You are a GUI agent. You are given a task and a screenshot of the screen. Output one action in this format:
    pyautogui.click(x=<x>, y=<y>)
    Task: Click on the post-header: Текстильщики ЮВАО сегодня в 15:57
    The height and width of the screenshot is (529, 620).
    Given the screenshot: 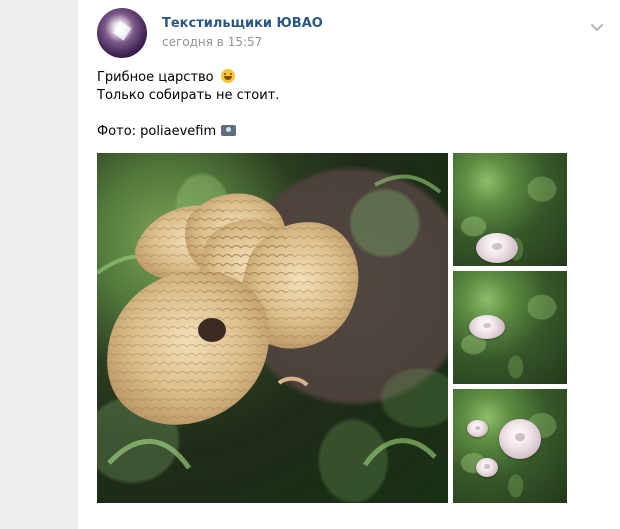 What is the action you would take?
    pyautogui.click(x=354, y=34)
    